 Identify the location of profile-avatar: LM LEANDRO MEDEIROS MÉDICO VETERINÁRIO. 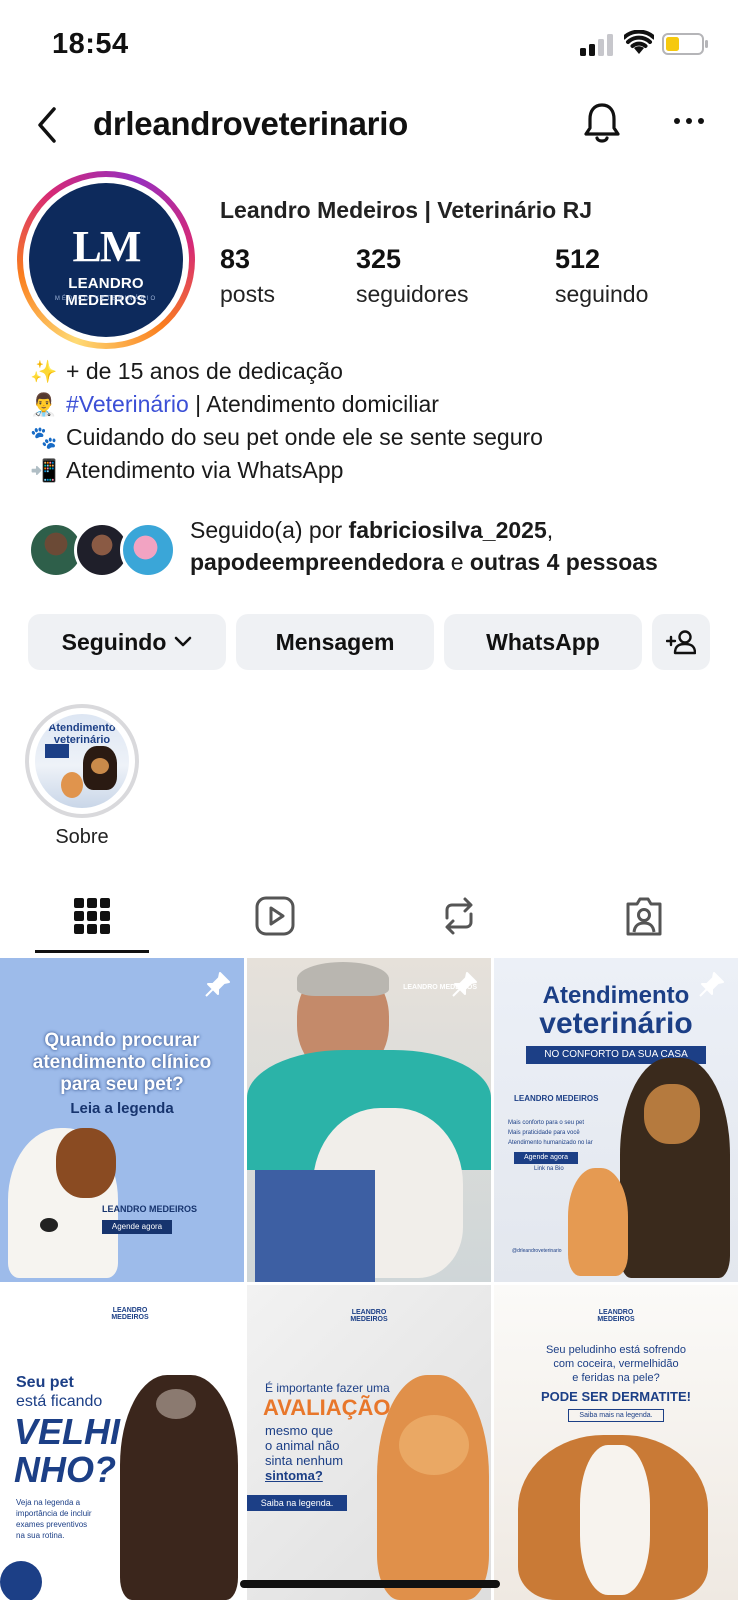
(106, 260).